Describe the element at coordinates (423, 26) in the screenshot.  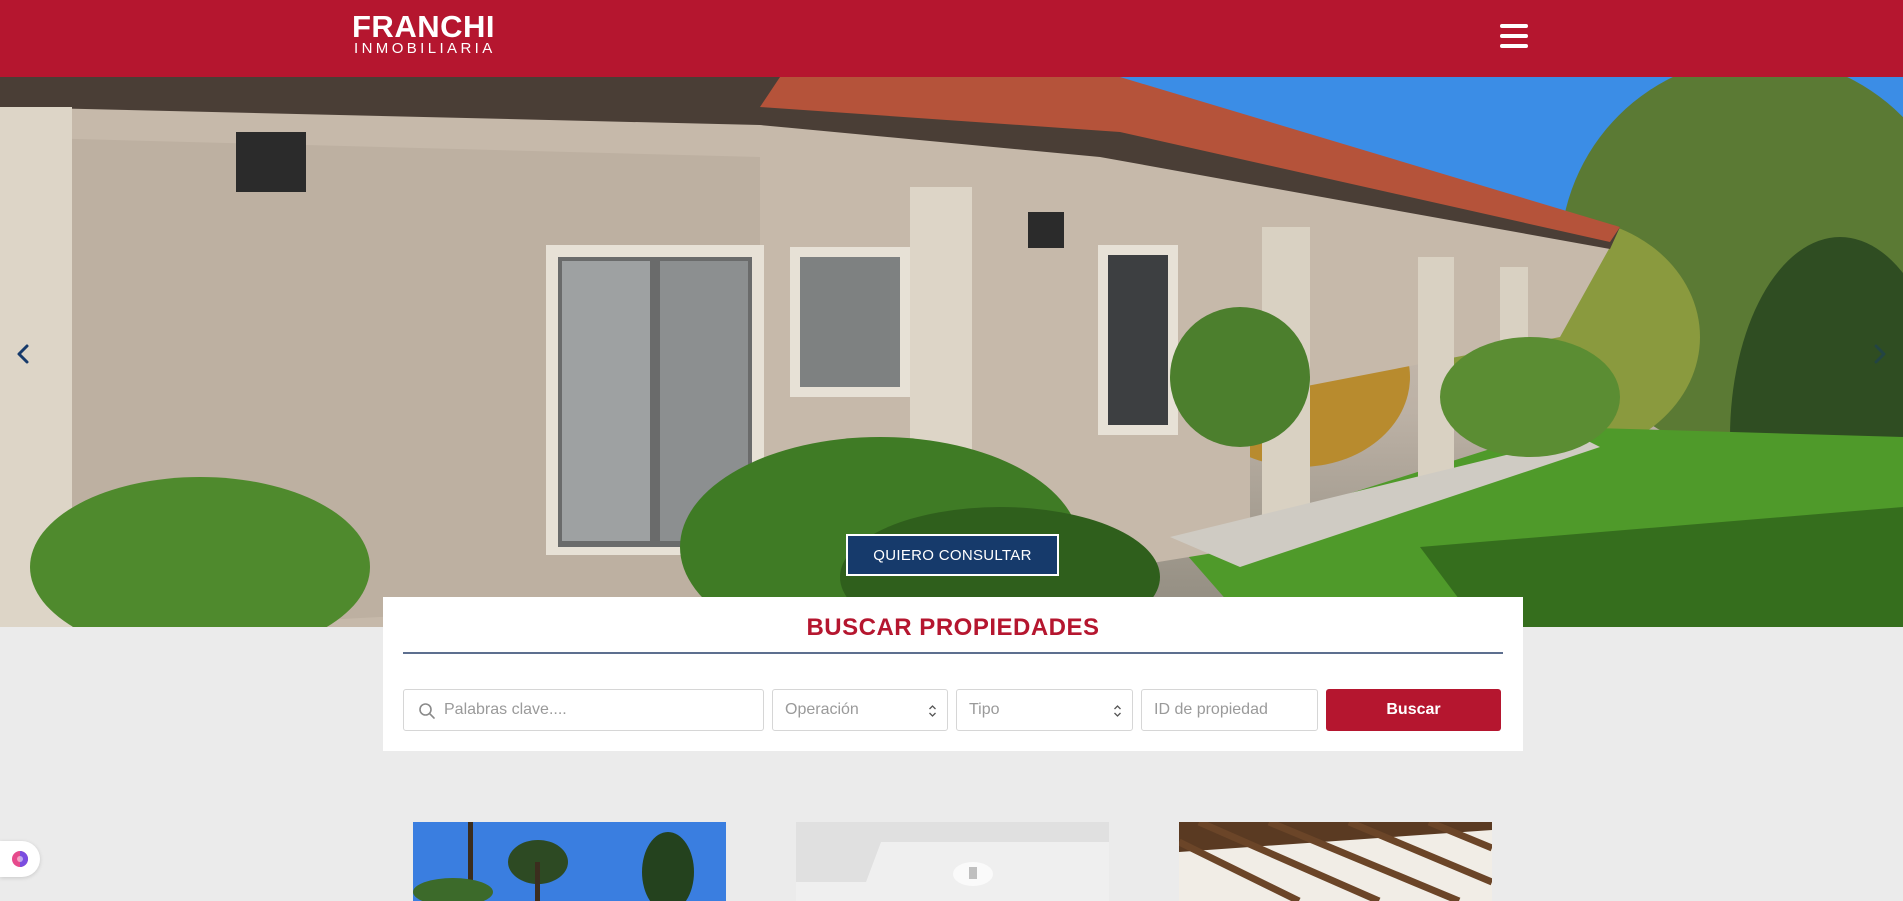
I see `logo-main-text: FRANCHI` at that location.